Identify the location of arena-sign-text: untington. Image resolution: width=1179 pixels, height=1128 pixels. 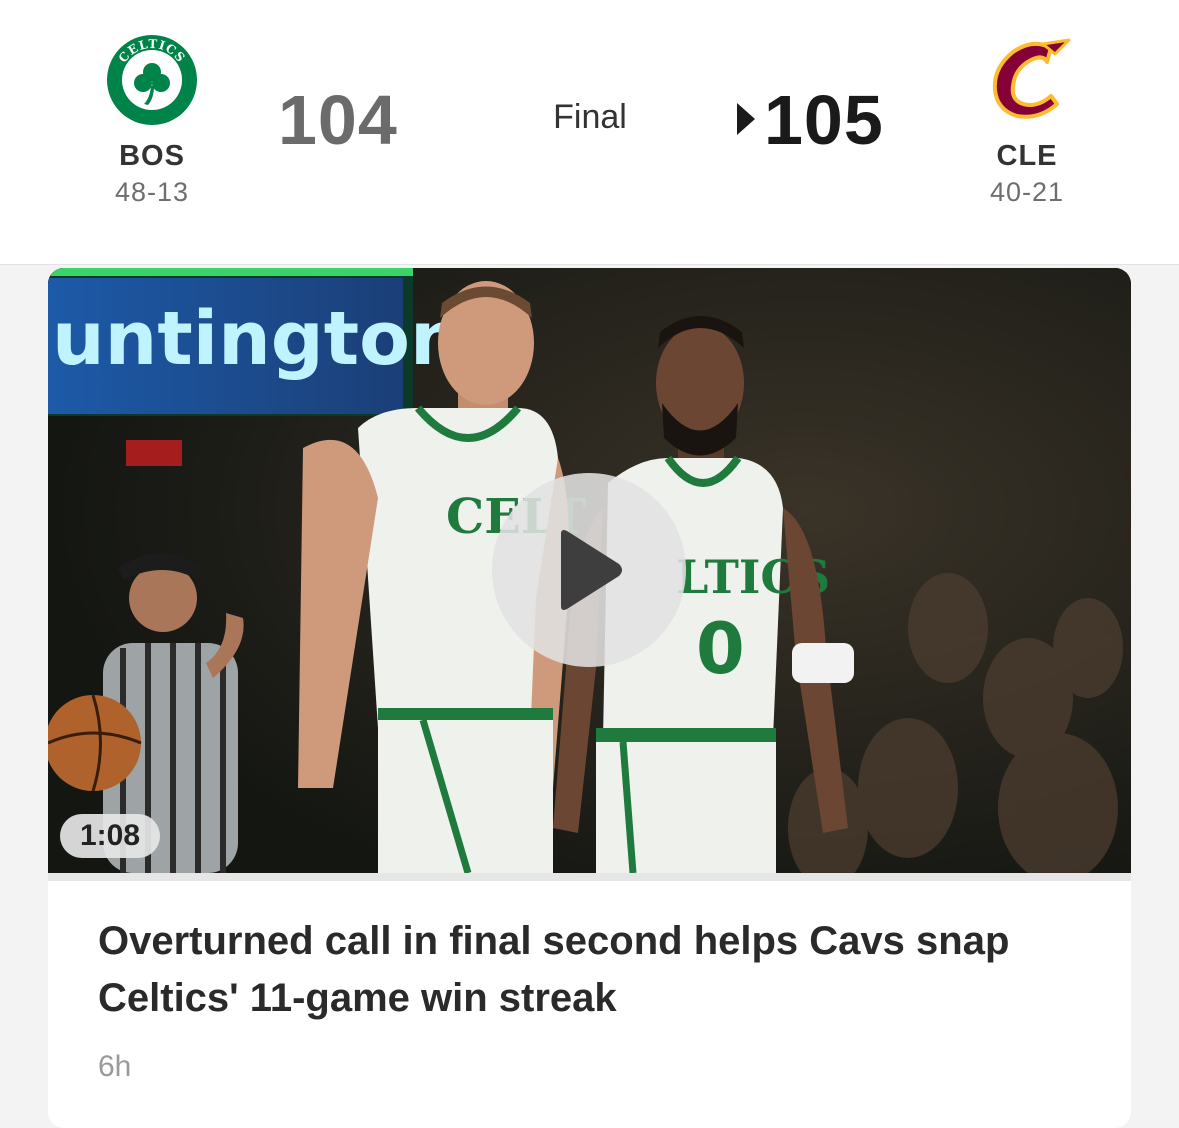
(257, 339).